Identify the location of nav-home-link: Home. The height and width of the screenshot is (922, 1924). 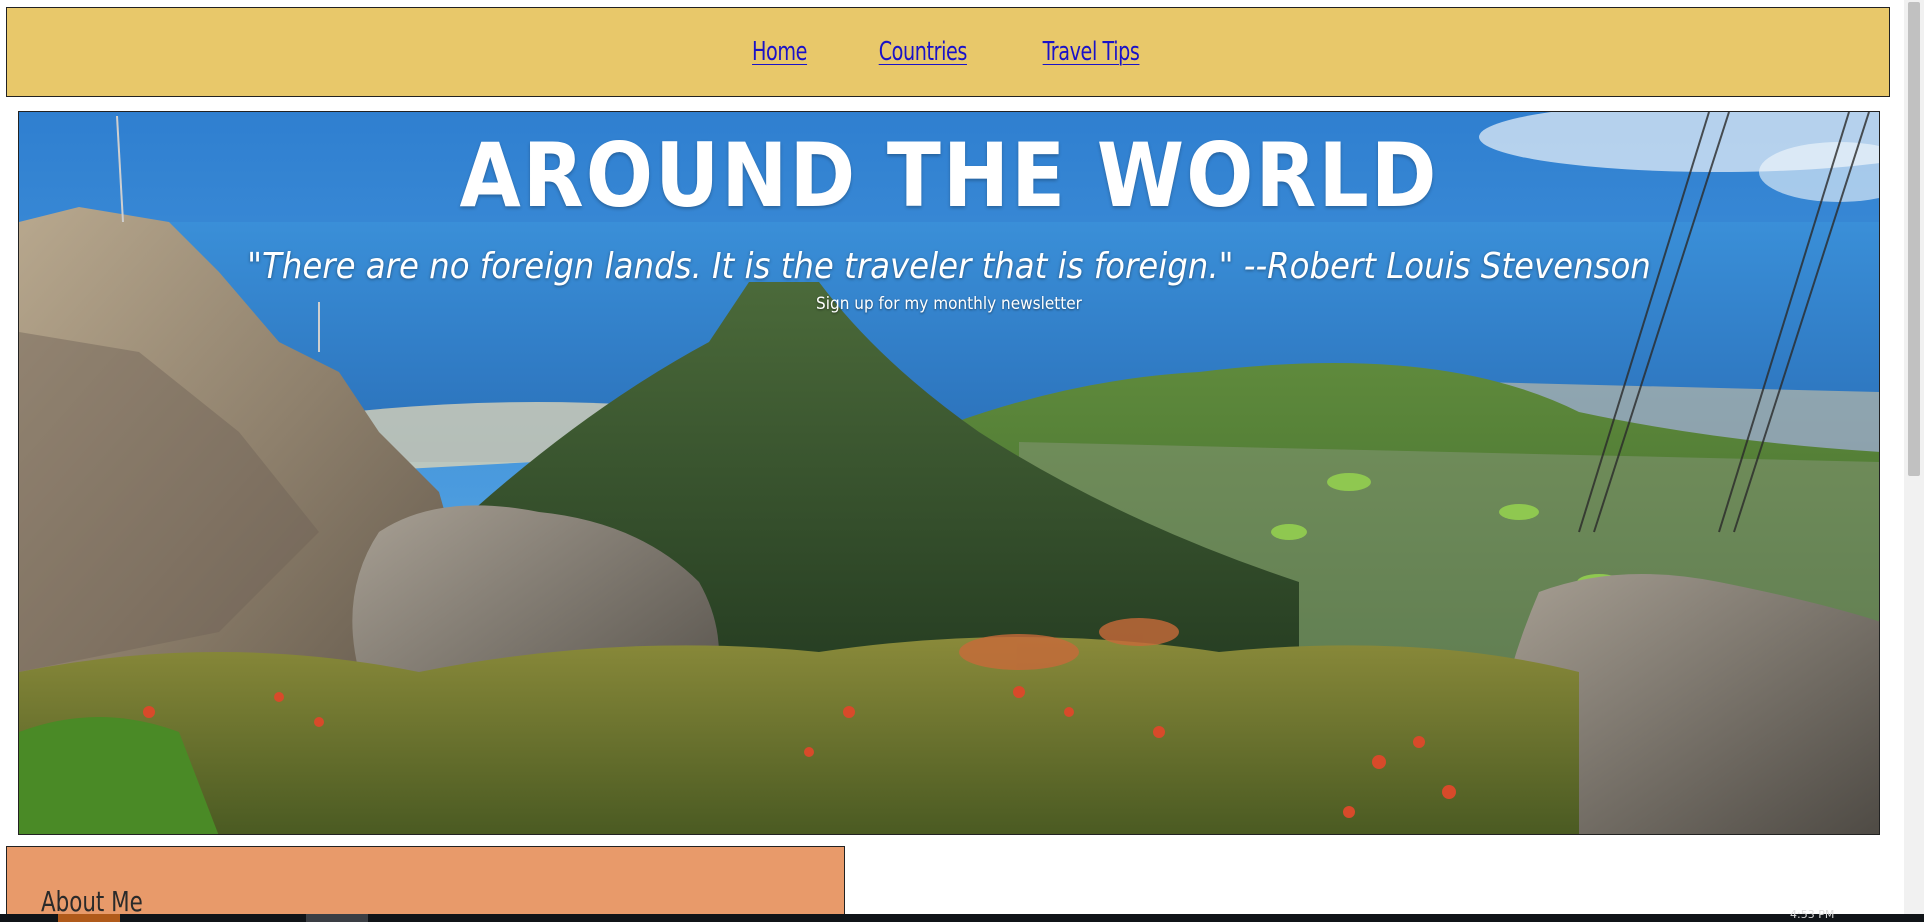
(779, 52).